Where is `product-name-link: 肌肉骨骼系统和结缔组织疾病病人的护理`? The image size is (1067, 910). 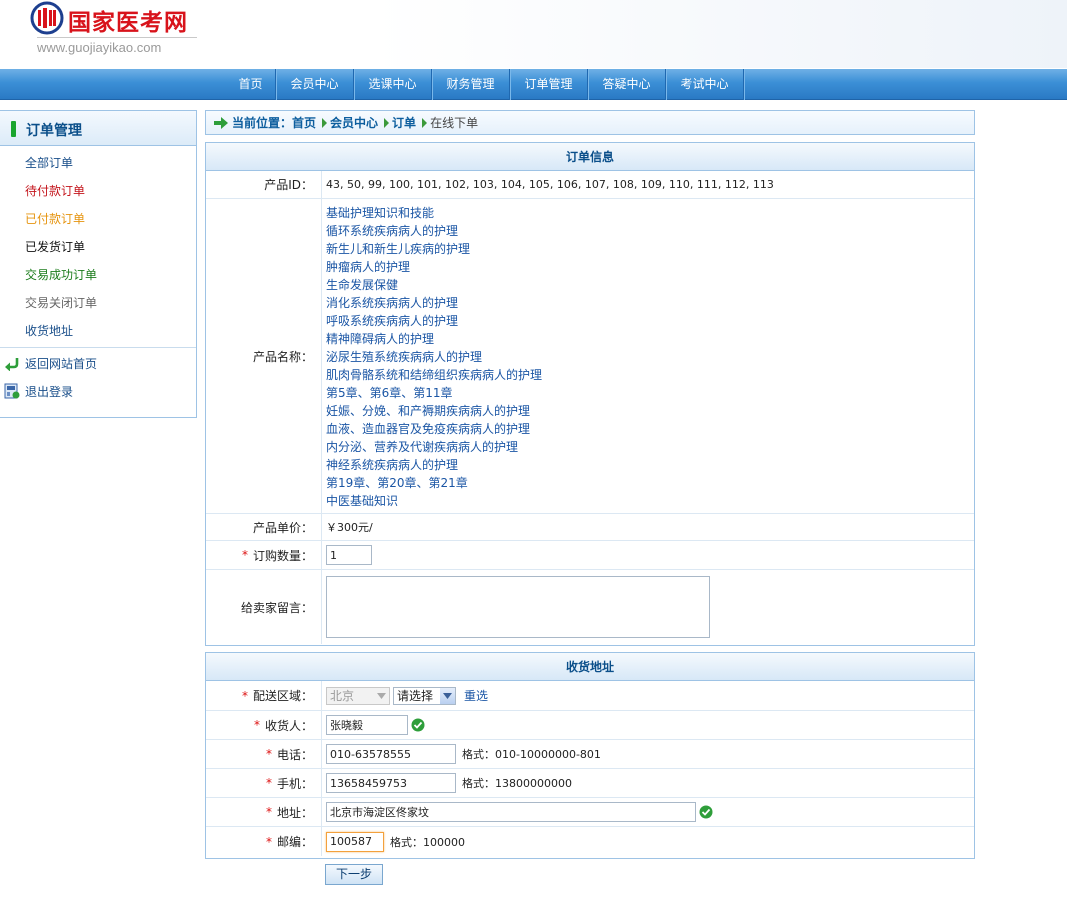 product-name-link: 肌肉骨骼系统和结缔组织疾病病人的护理 is located at coordinates (434, 375).